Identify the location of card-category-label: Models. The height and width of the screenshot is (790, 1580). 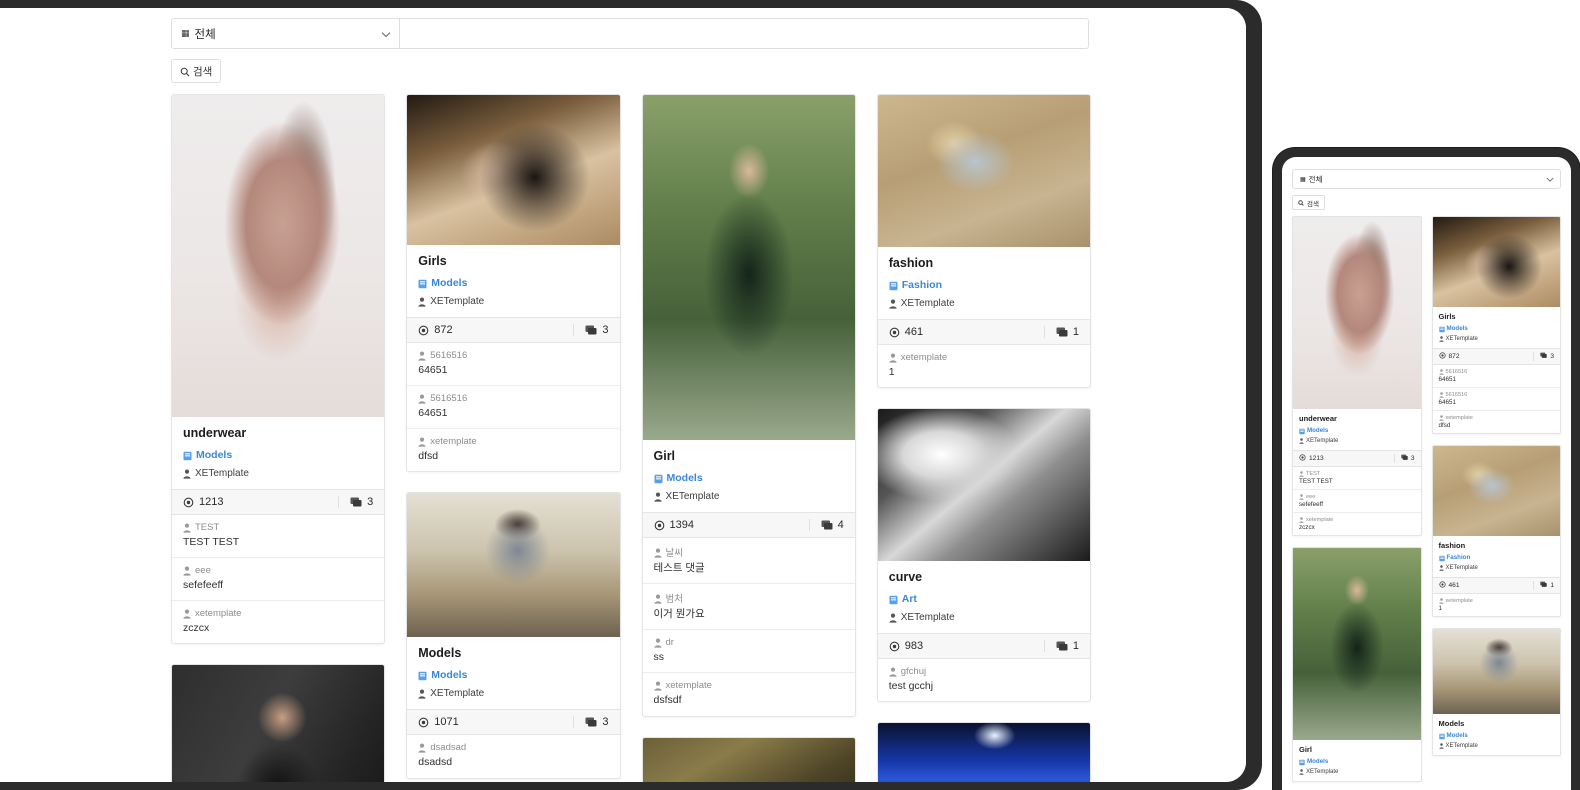
(1318, 761).